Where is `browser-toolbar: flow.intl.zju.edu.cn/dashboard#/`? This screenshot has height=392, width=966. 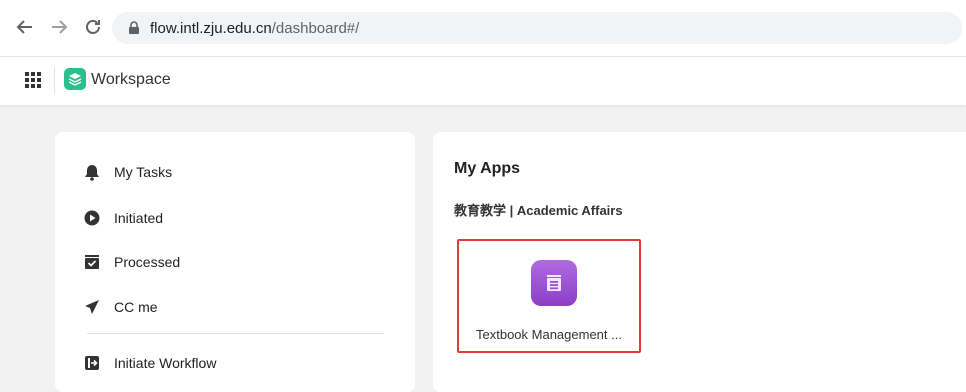
browser-toolbar: flow.intl.zju.edu.cn/dashboard#/ is located at coordinates (483, 28).